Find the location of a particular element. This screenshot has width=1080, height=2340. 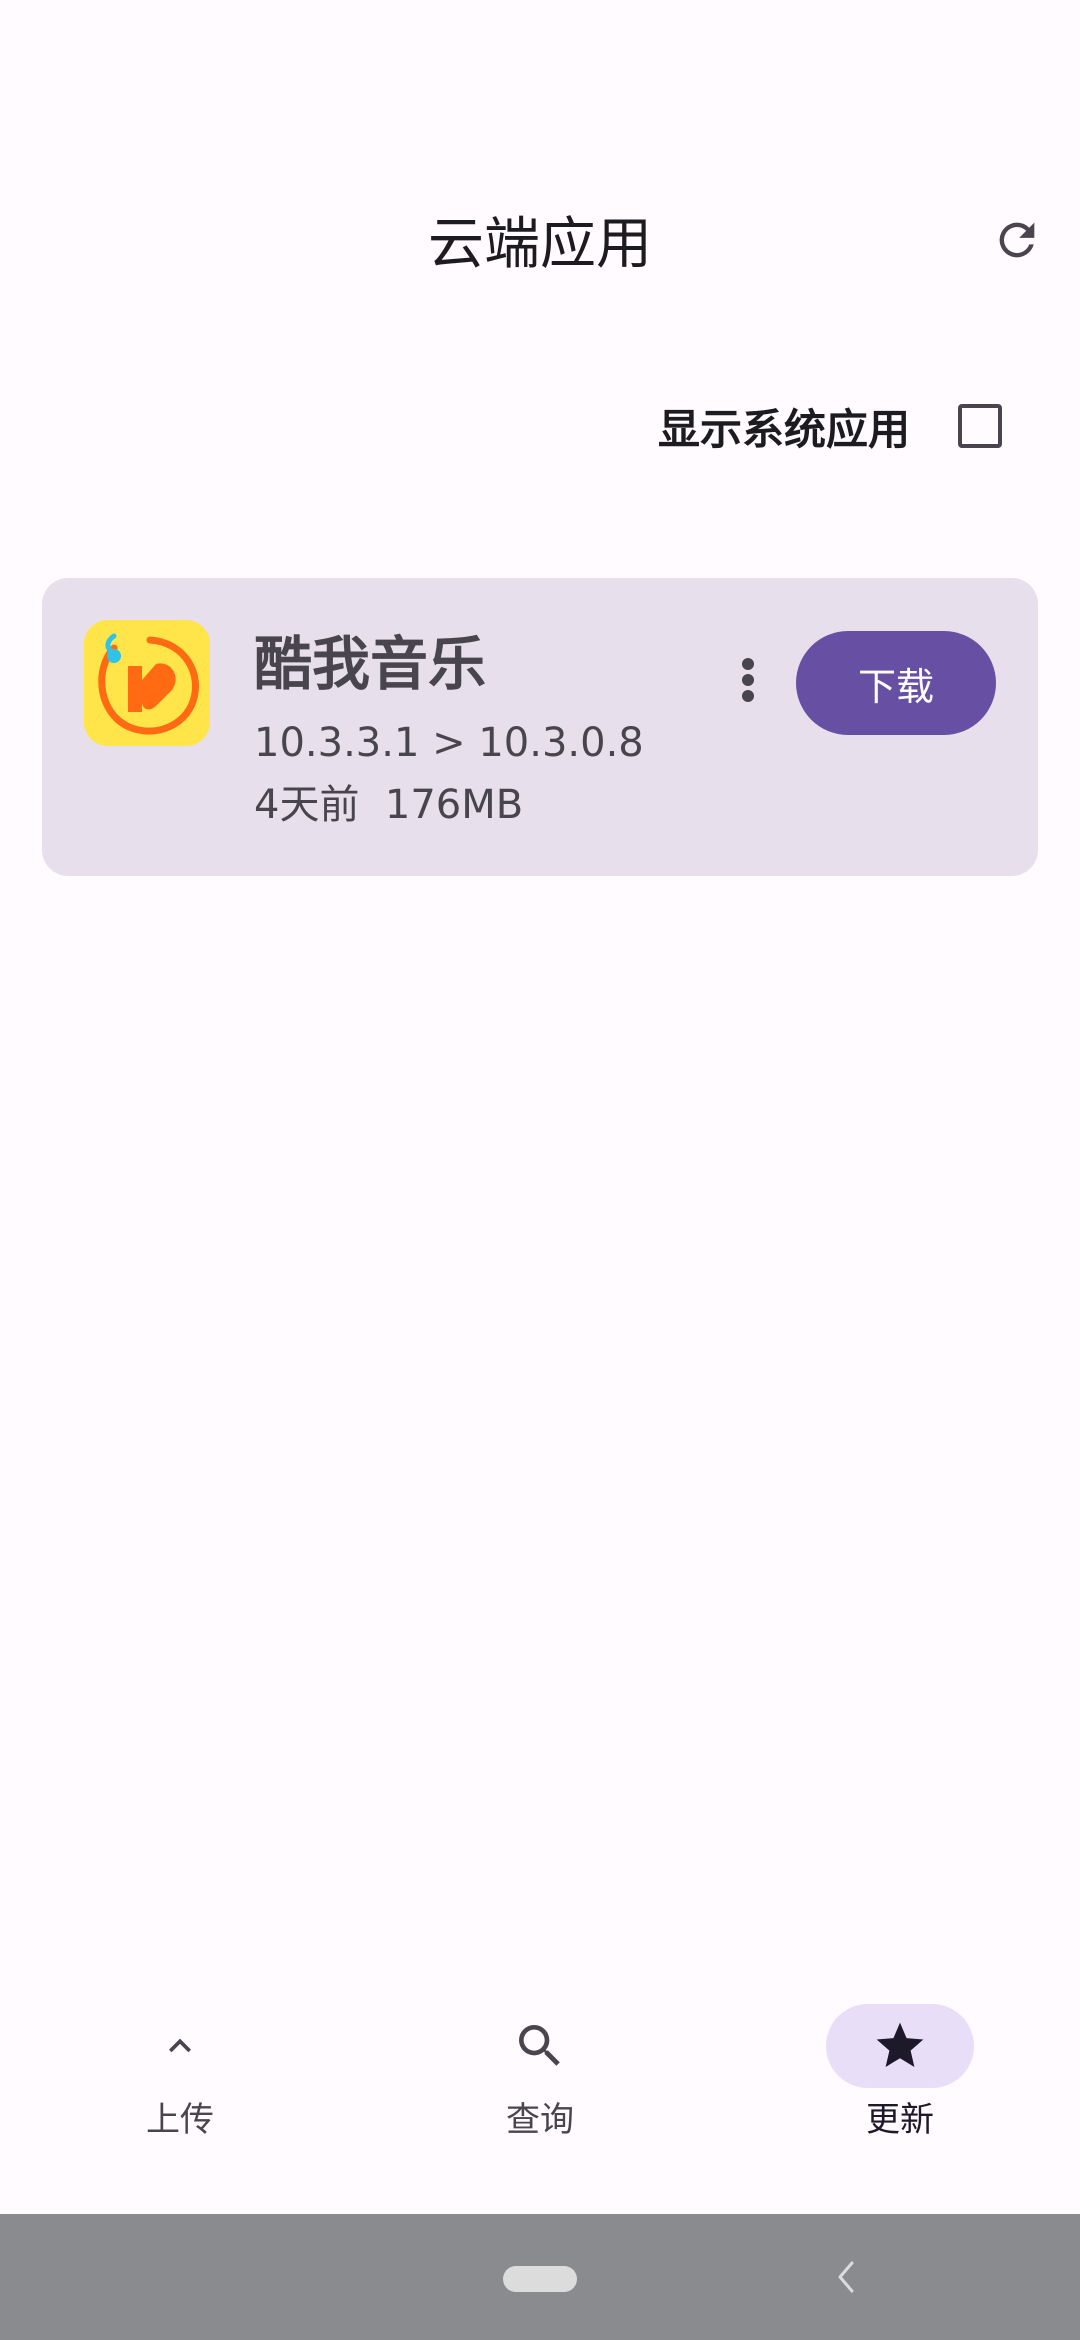

more-vert-icon is located at coordinates (748, 680).